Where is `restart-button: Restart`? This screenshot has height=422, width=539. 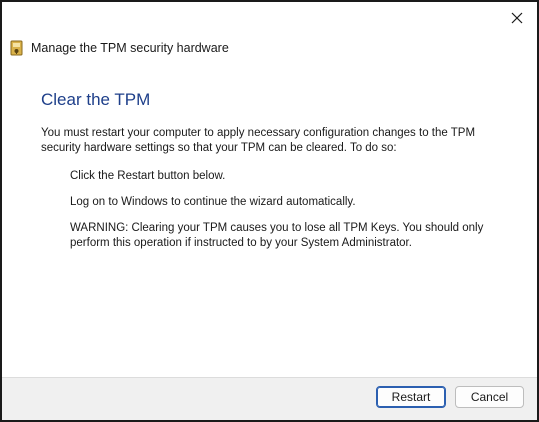 restart-button: Restart is located at coordinates (411, 397).